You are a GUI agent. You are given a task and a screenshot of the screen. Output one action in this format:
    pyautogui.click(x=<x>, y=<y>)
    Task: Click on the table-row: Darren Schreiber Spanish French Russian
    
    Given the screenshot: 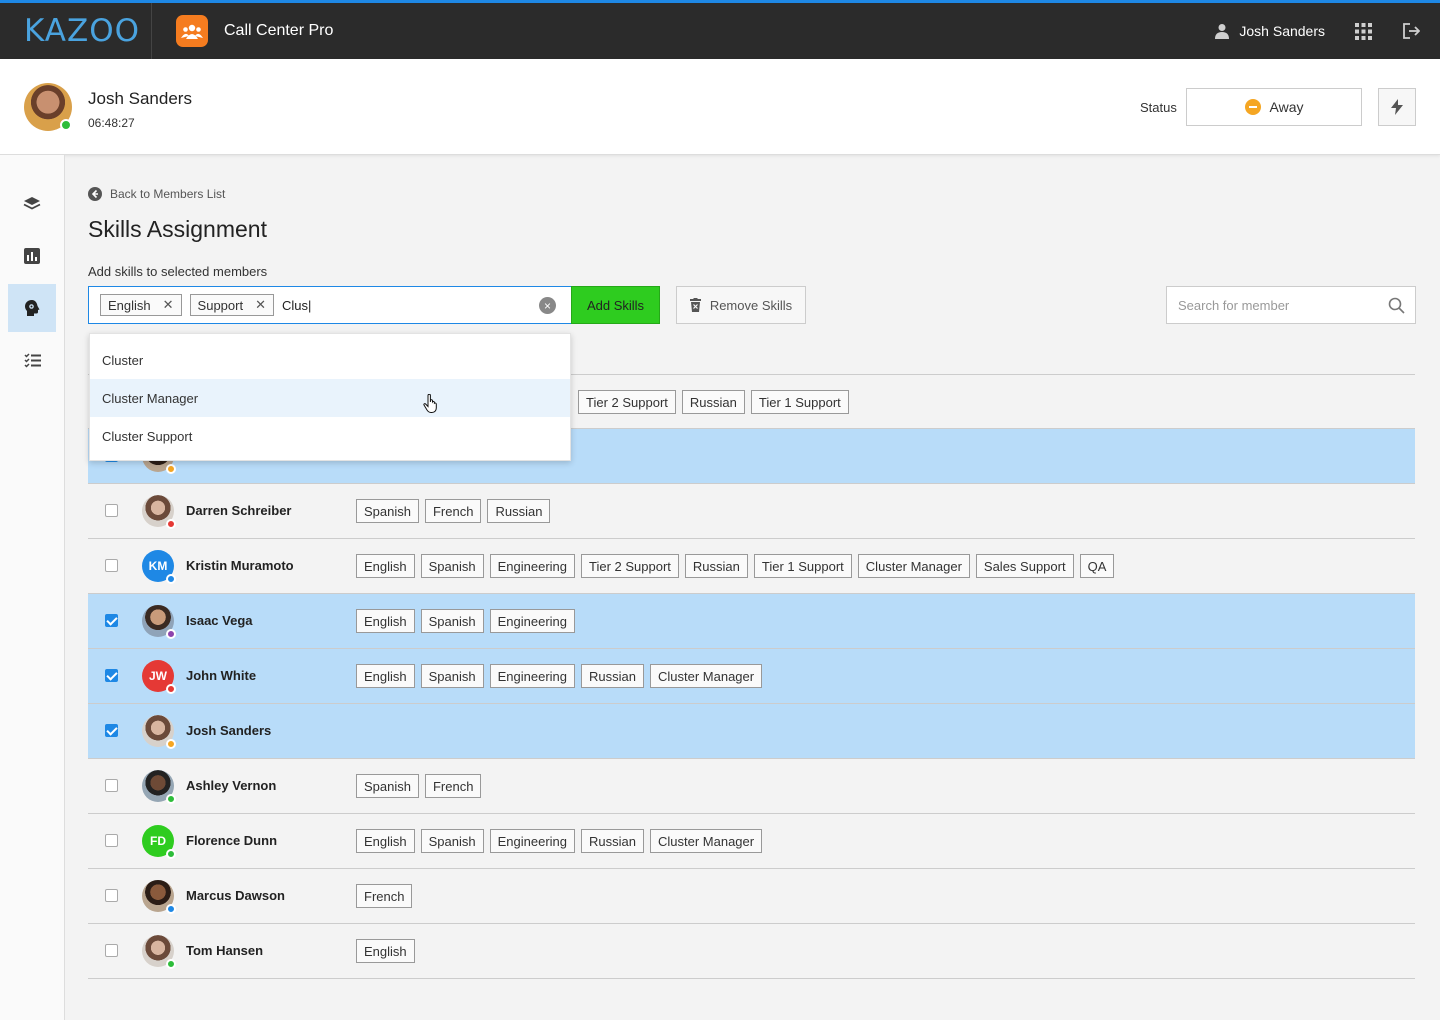 What is the action you would take?
    pyautogui.click(x=751, y=511)
    